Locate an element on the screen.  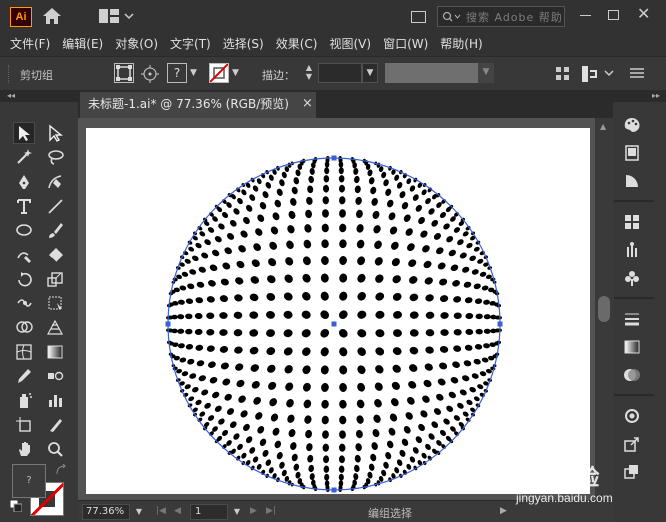
ellipse-tool is located at coordinates (24, 230).